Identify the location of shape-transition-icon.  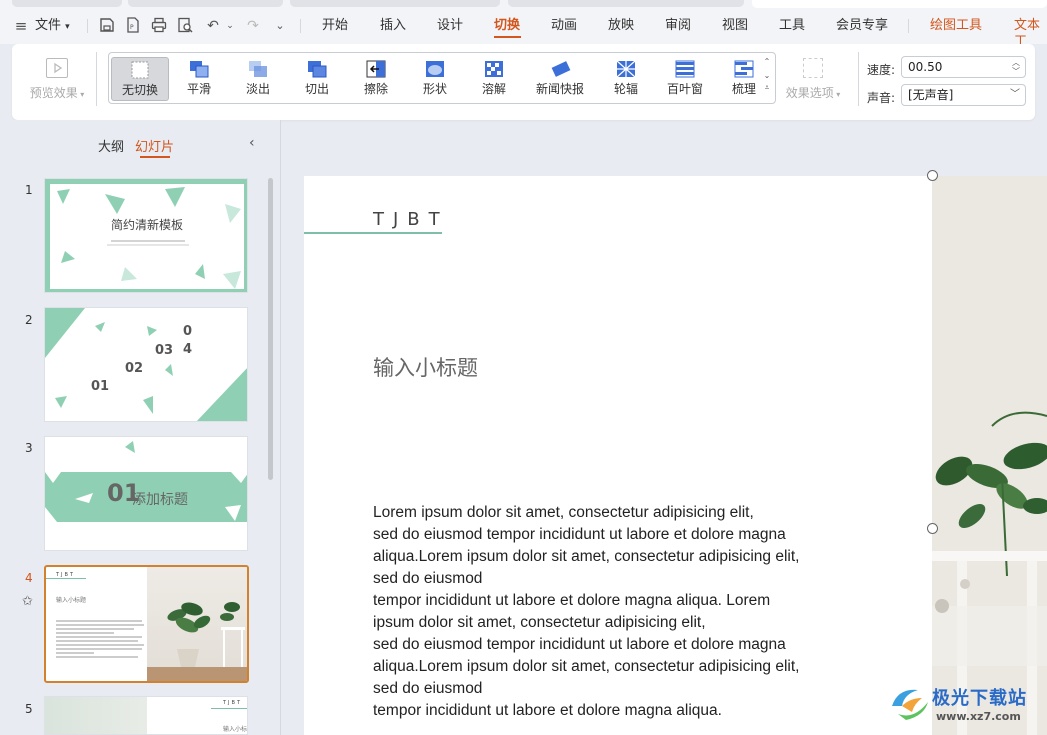
(435, 69).